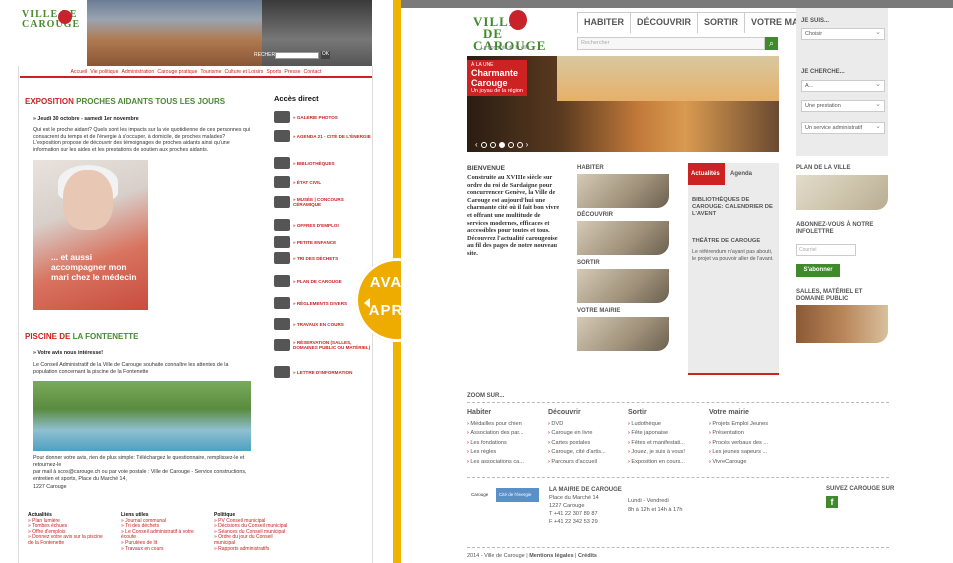 This screenshot has height=563, width=953. Describe the element at coordinates (577, 434) in the screenshot. I see `zoom-link: Carouge en livre` at that location.